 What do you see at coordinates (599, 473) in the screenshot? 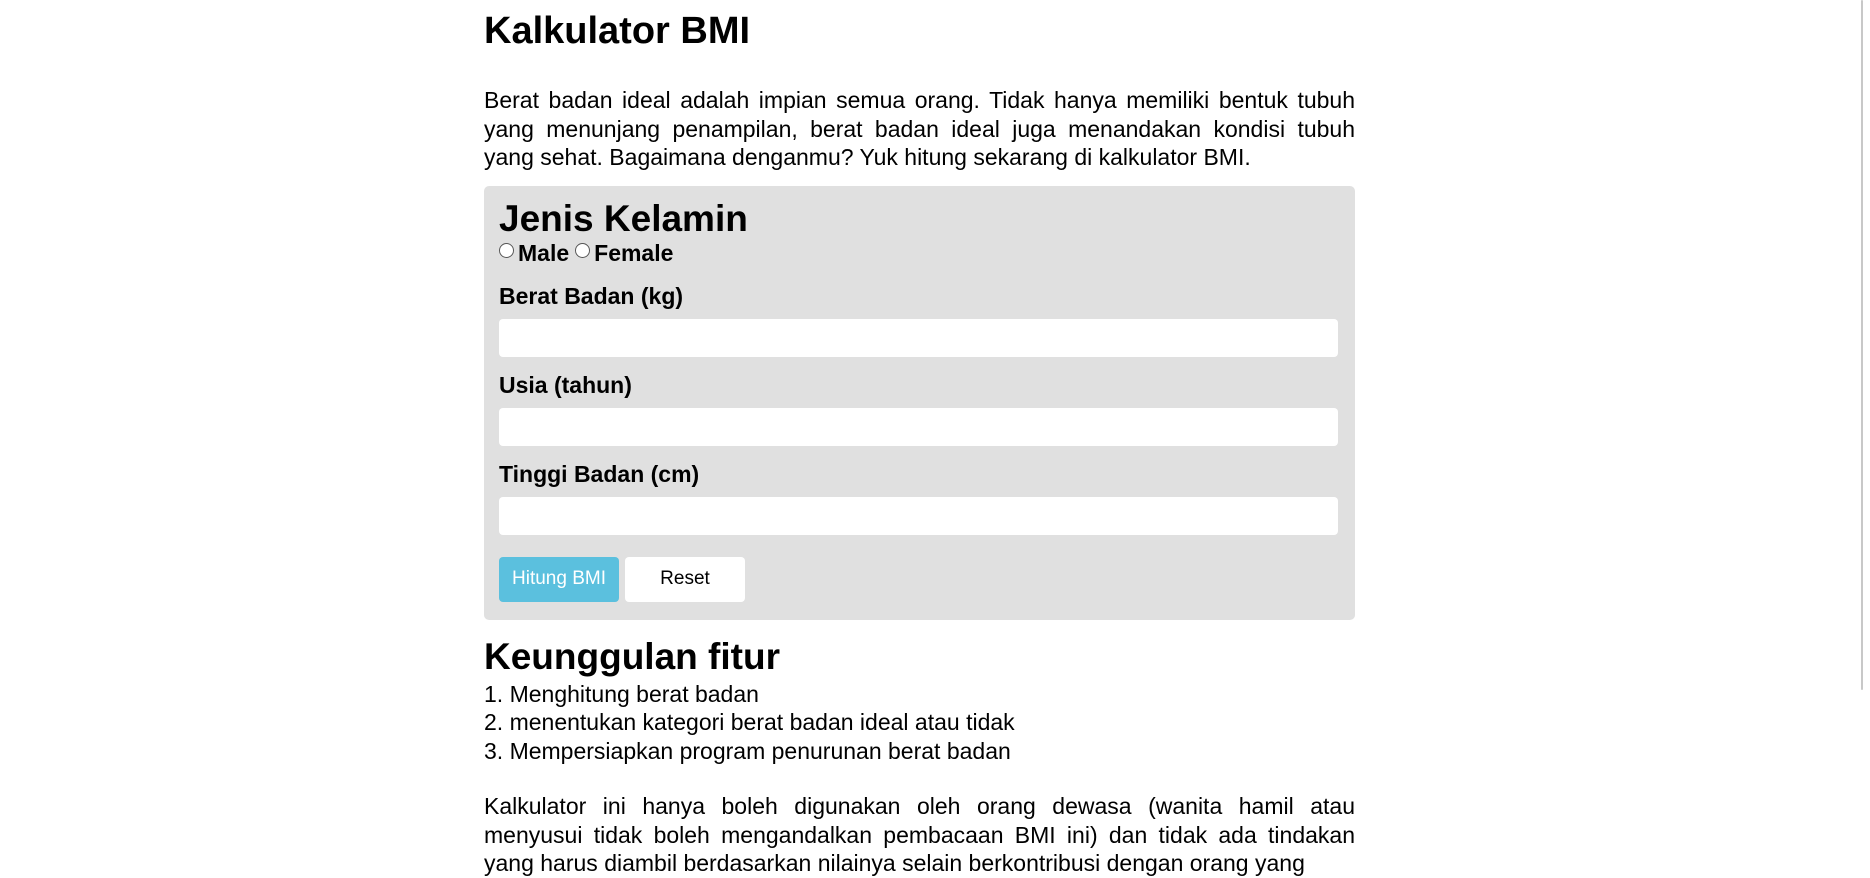
I see `height-label: Tinggi Badan (cm)` at bounding box center [599, 473].